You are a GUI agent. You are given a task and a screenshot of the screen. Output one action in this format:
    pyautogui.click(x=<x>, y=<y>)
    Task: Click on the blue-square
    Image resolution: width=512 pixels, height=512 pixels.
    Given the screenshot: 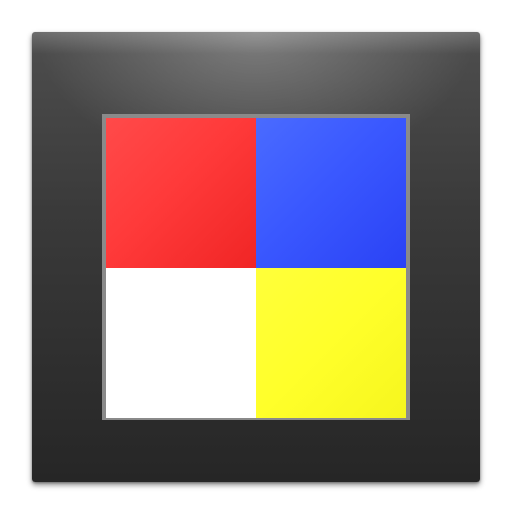 What is the action you would take?
    pyautogui.click(x=331, y=193)
    